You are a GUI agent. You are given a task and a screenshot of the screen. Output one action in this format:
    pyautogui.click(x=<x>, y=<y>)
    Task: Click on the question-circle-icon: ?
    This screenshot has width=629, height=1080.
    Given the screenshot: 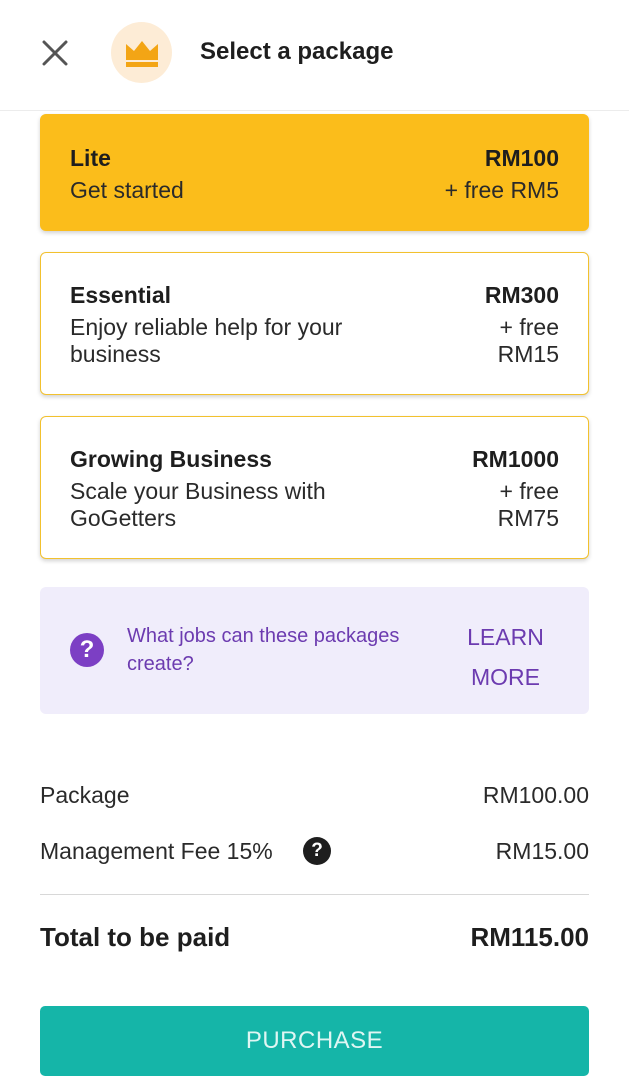 What is the action you would take?
    pyautogui.click(x=87, y=650)
    